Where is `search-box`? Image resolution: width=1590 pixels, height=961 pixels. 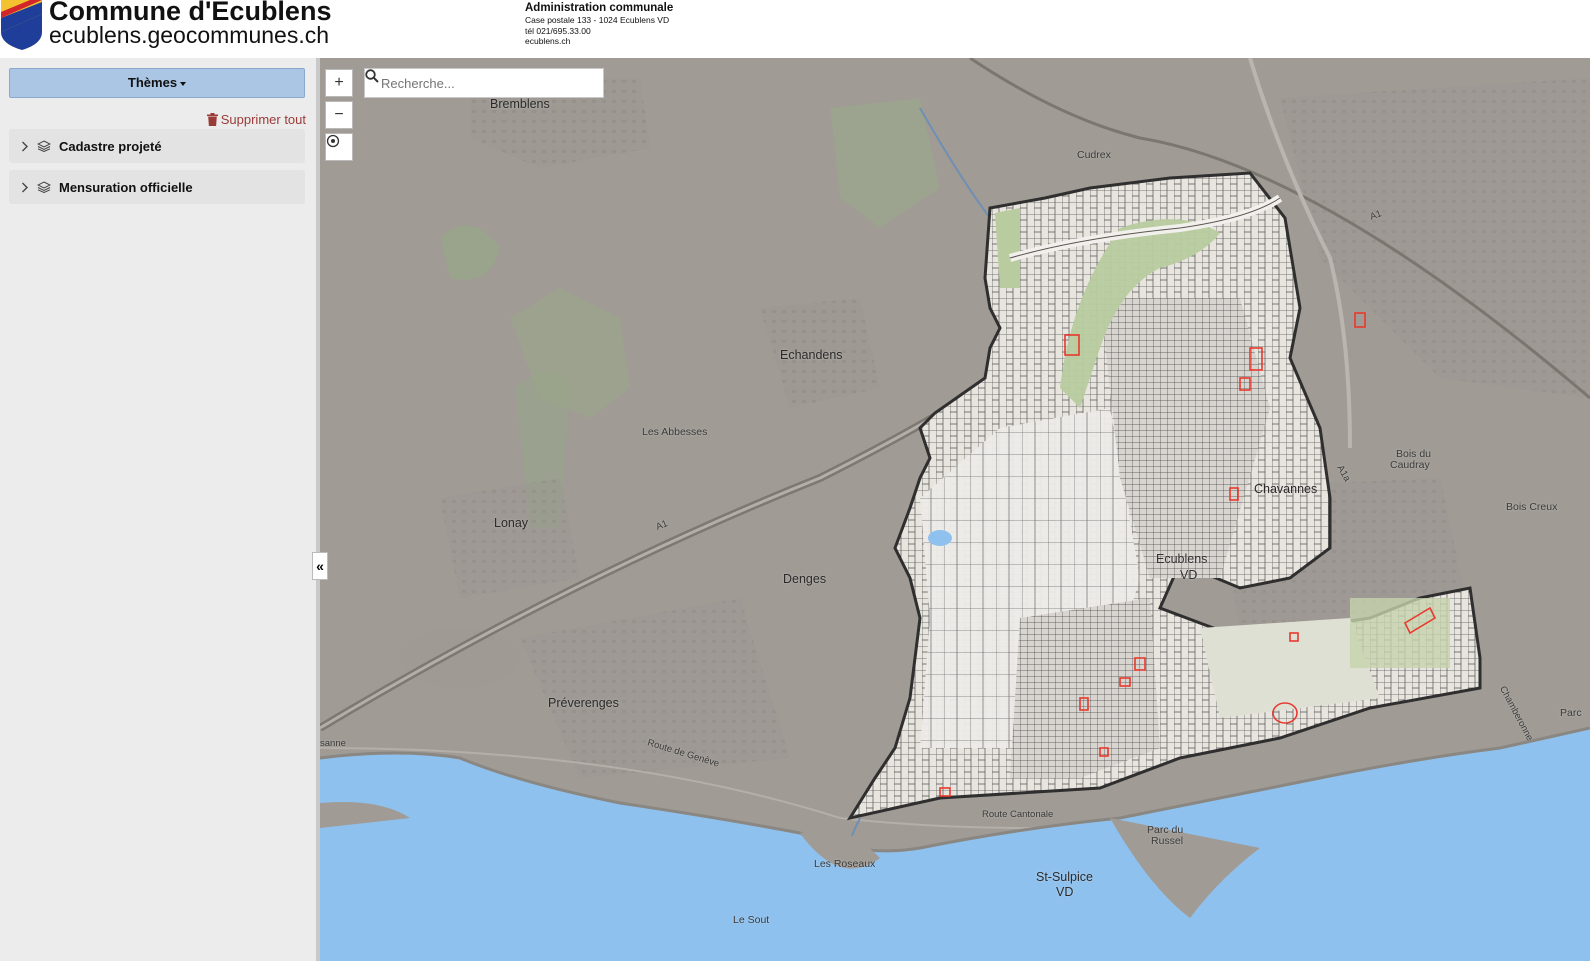
search-box is located at coordinates (484, 83).